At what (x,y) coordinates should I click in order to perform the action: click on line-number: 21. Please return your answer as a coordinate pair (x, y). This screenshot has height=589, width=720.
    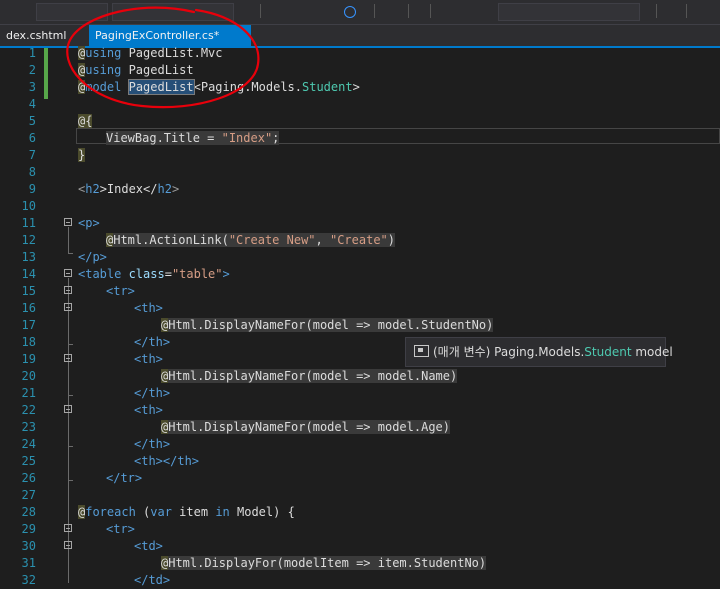
    Looking at the image, I should click on (28, 393).